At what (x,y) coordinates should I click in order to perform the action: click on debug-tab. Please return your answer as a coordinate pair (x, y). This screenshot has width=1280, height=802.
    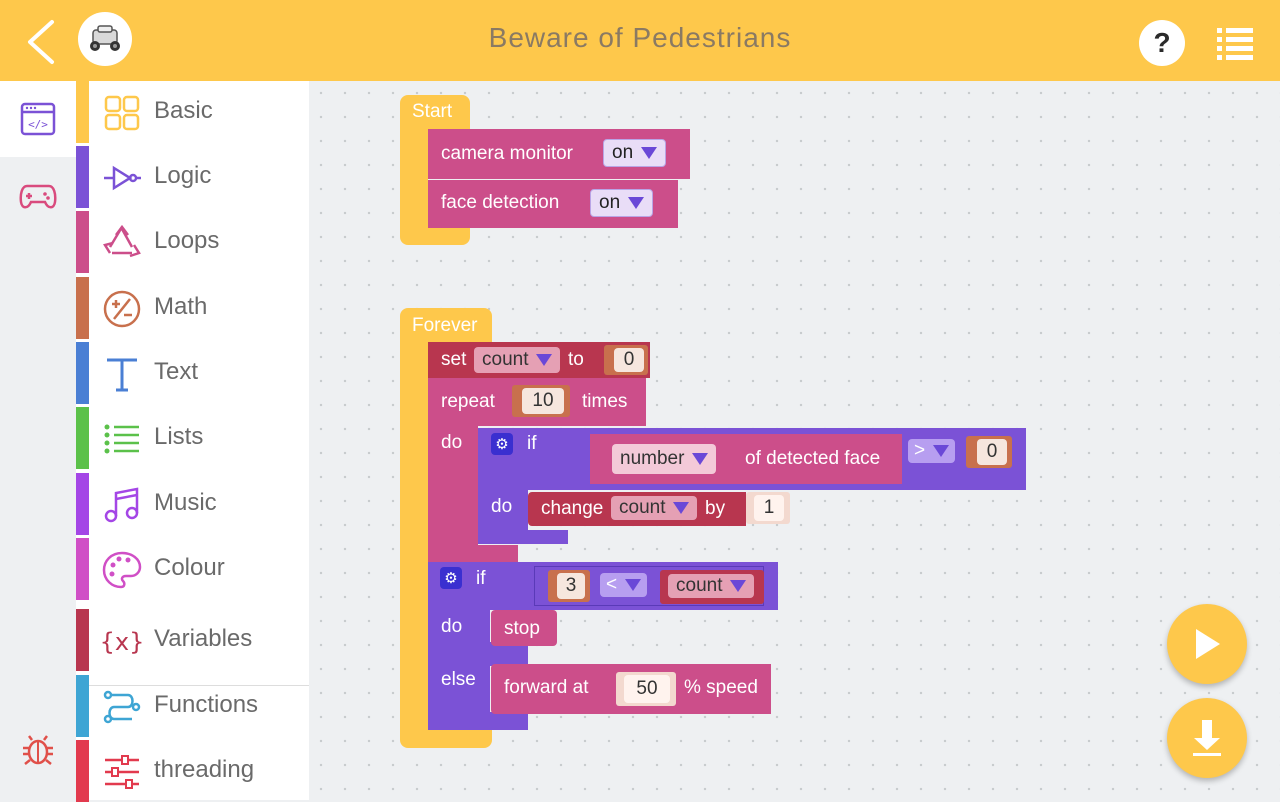
    Looking at the image, I should click on (38, 752).